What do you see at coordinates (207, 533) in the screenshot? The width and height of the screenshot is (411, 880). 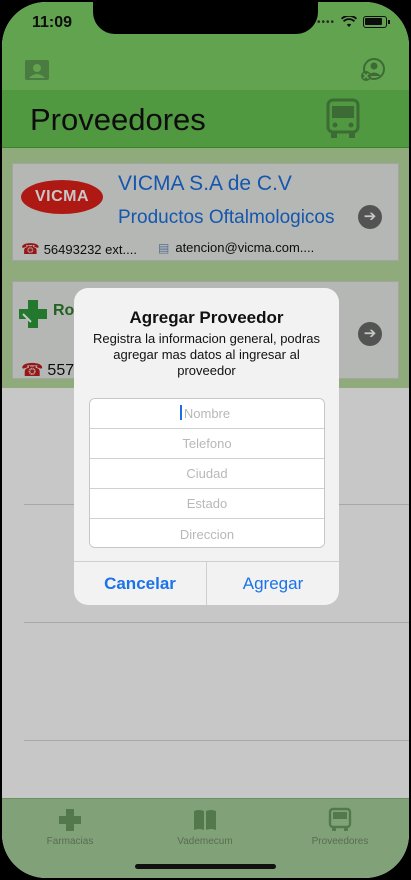 I see `direccion-input` at bounding box center [207, 533].